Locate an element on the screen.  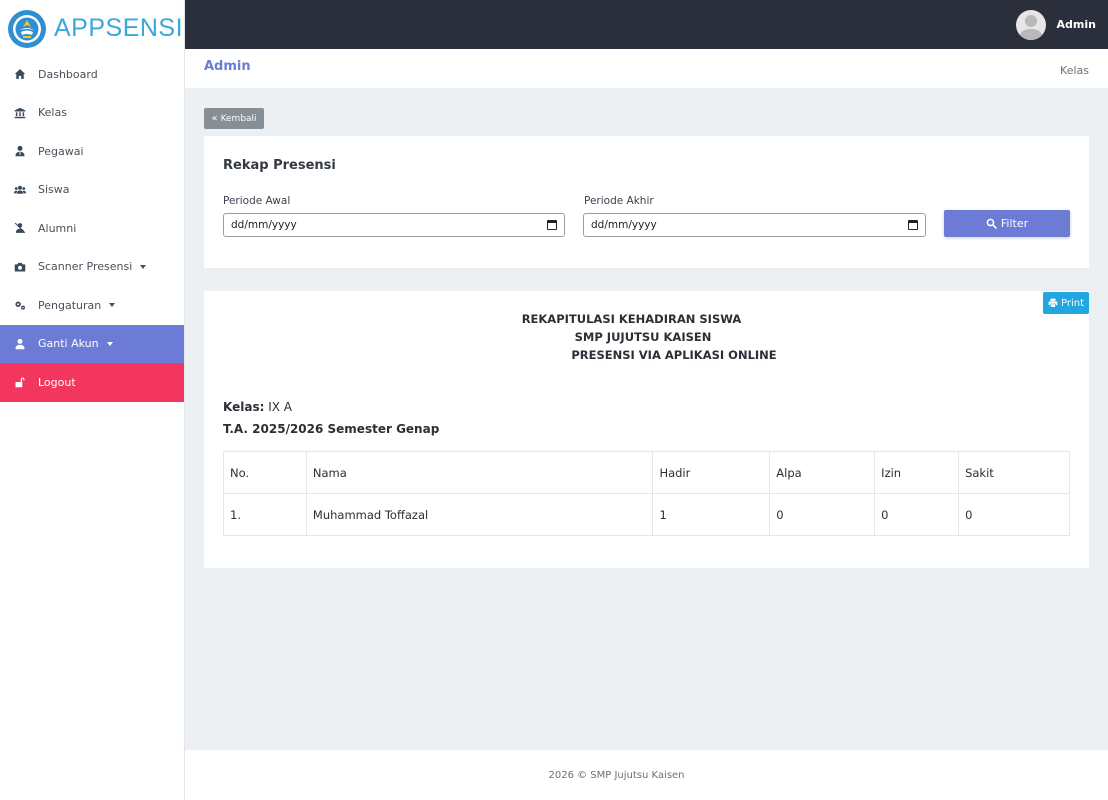
footer: 2026 © SMP Jujutsu Kaisen is located at coordinates (646, 775).